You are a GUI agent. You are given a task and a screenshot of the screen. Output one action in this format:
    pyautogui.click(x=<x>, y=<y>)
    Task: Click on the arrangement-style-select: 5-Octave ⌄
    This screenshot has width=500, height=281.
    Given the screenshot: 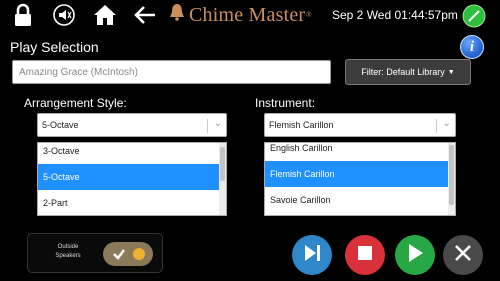 What is the action you would take?
    pyautogui.click(x=132, y=125)
    